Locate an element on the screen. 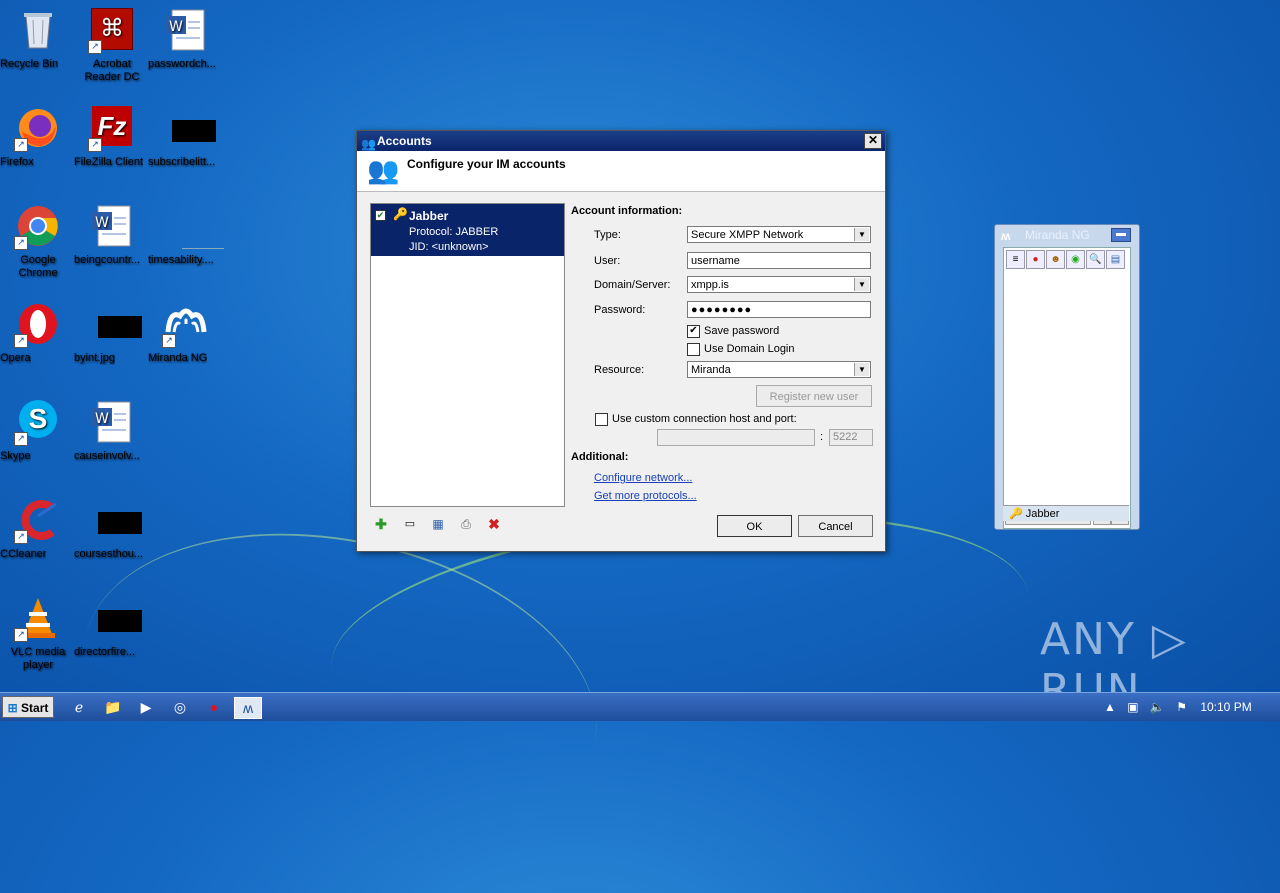  resource-select: Miranda ▼ is located at coordinates (779, 369).